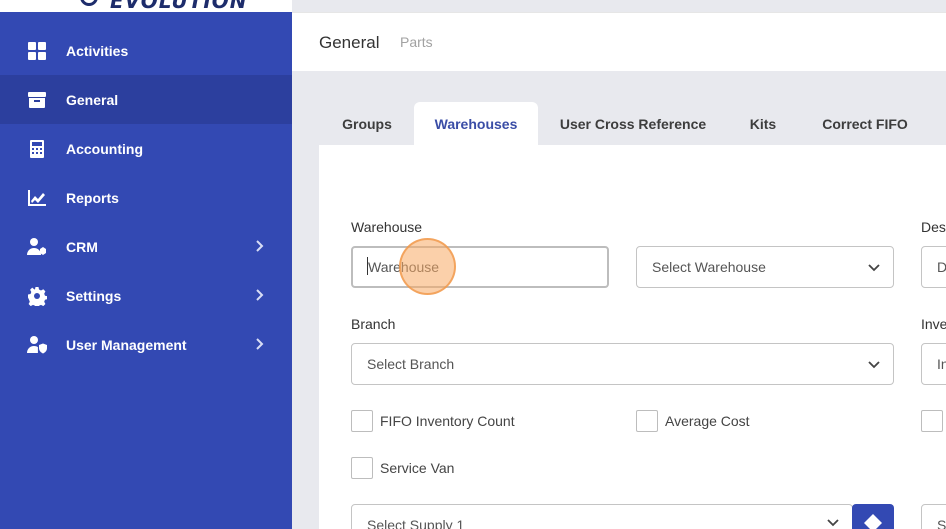 The height and width of the screenshot is (529, 946). I want to click on sidebar-item-label: Activities, so click(97, 50).